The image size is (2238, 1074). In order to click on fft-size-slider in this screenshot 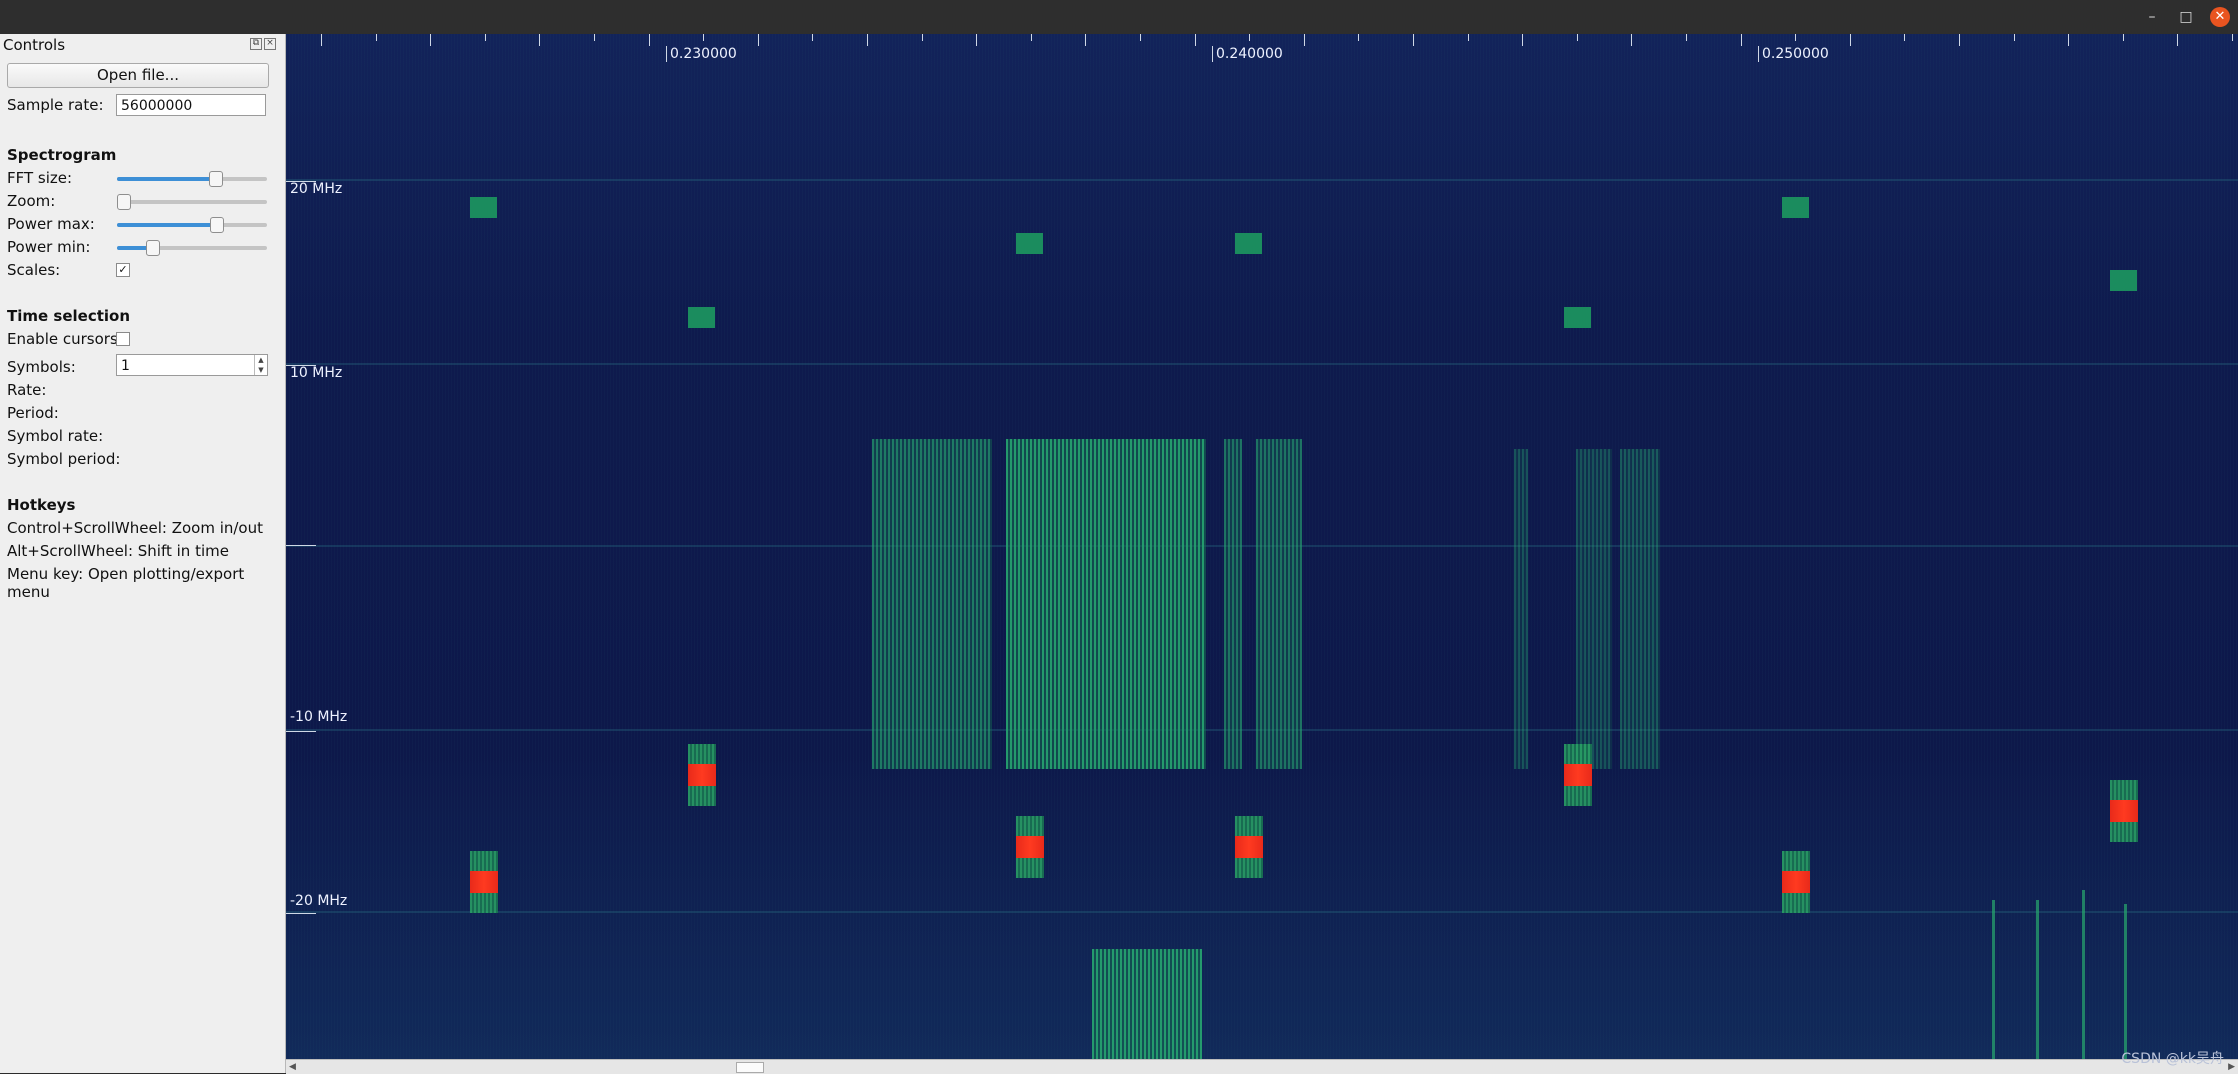, I will do `click(192, 179)`.